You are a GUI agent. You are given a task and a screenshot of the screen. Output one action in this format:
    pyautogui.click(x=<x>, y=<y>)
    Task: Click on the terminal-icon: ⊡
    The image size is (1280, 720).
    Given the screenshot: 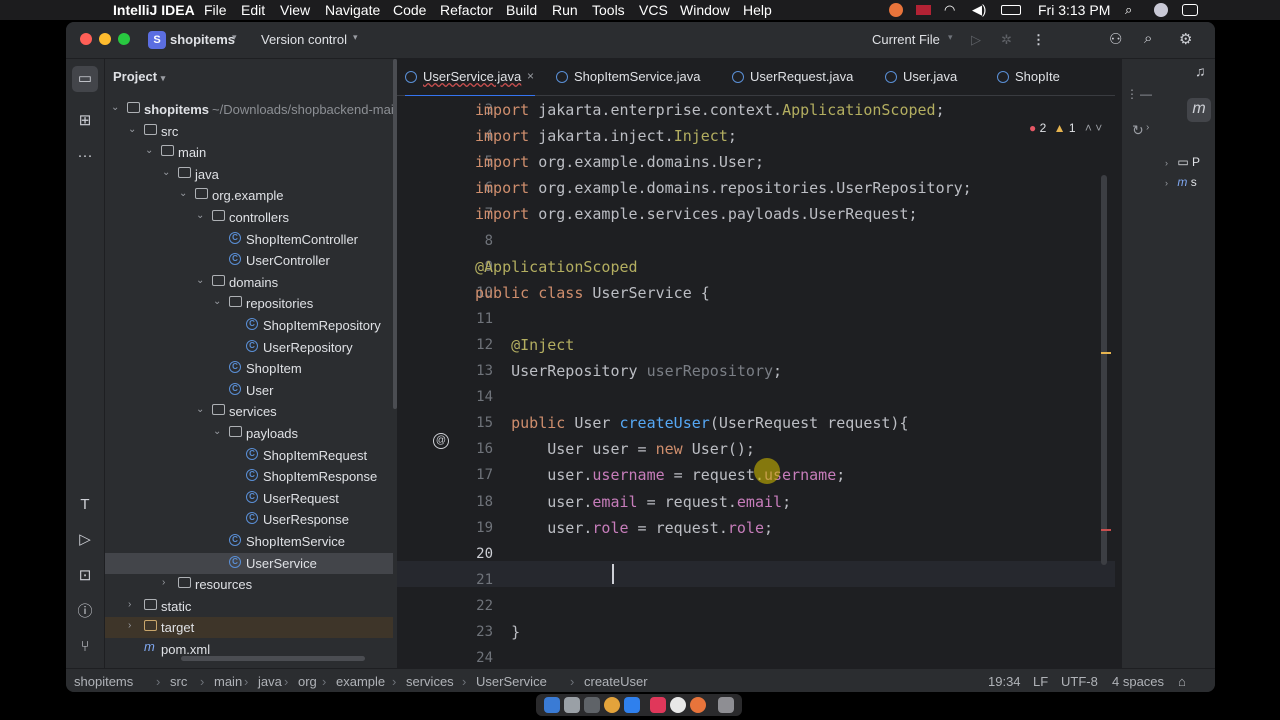 What is the action you would take?
    pyautogui.click(x=85, y=576)
    